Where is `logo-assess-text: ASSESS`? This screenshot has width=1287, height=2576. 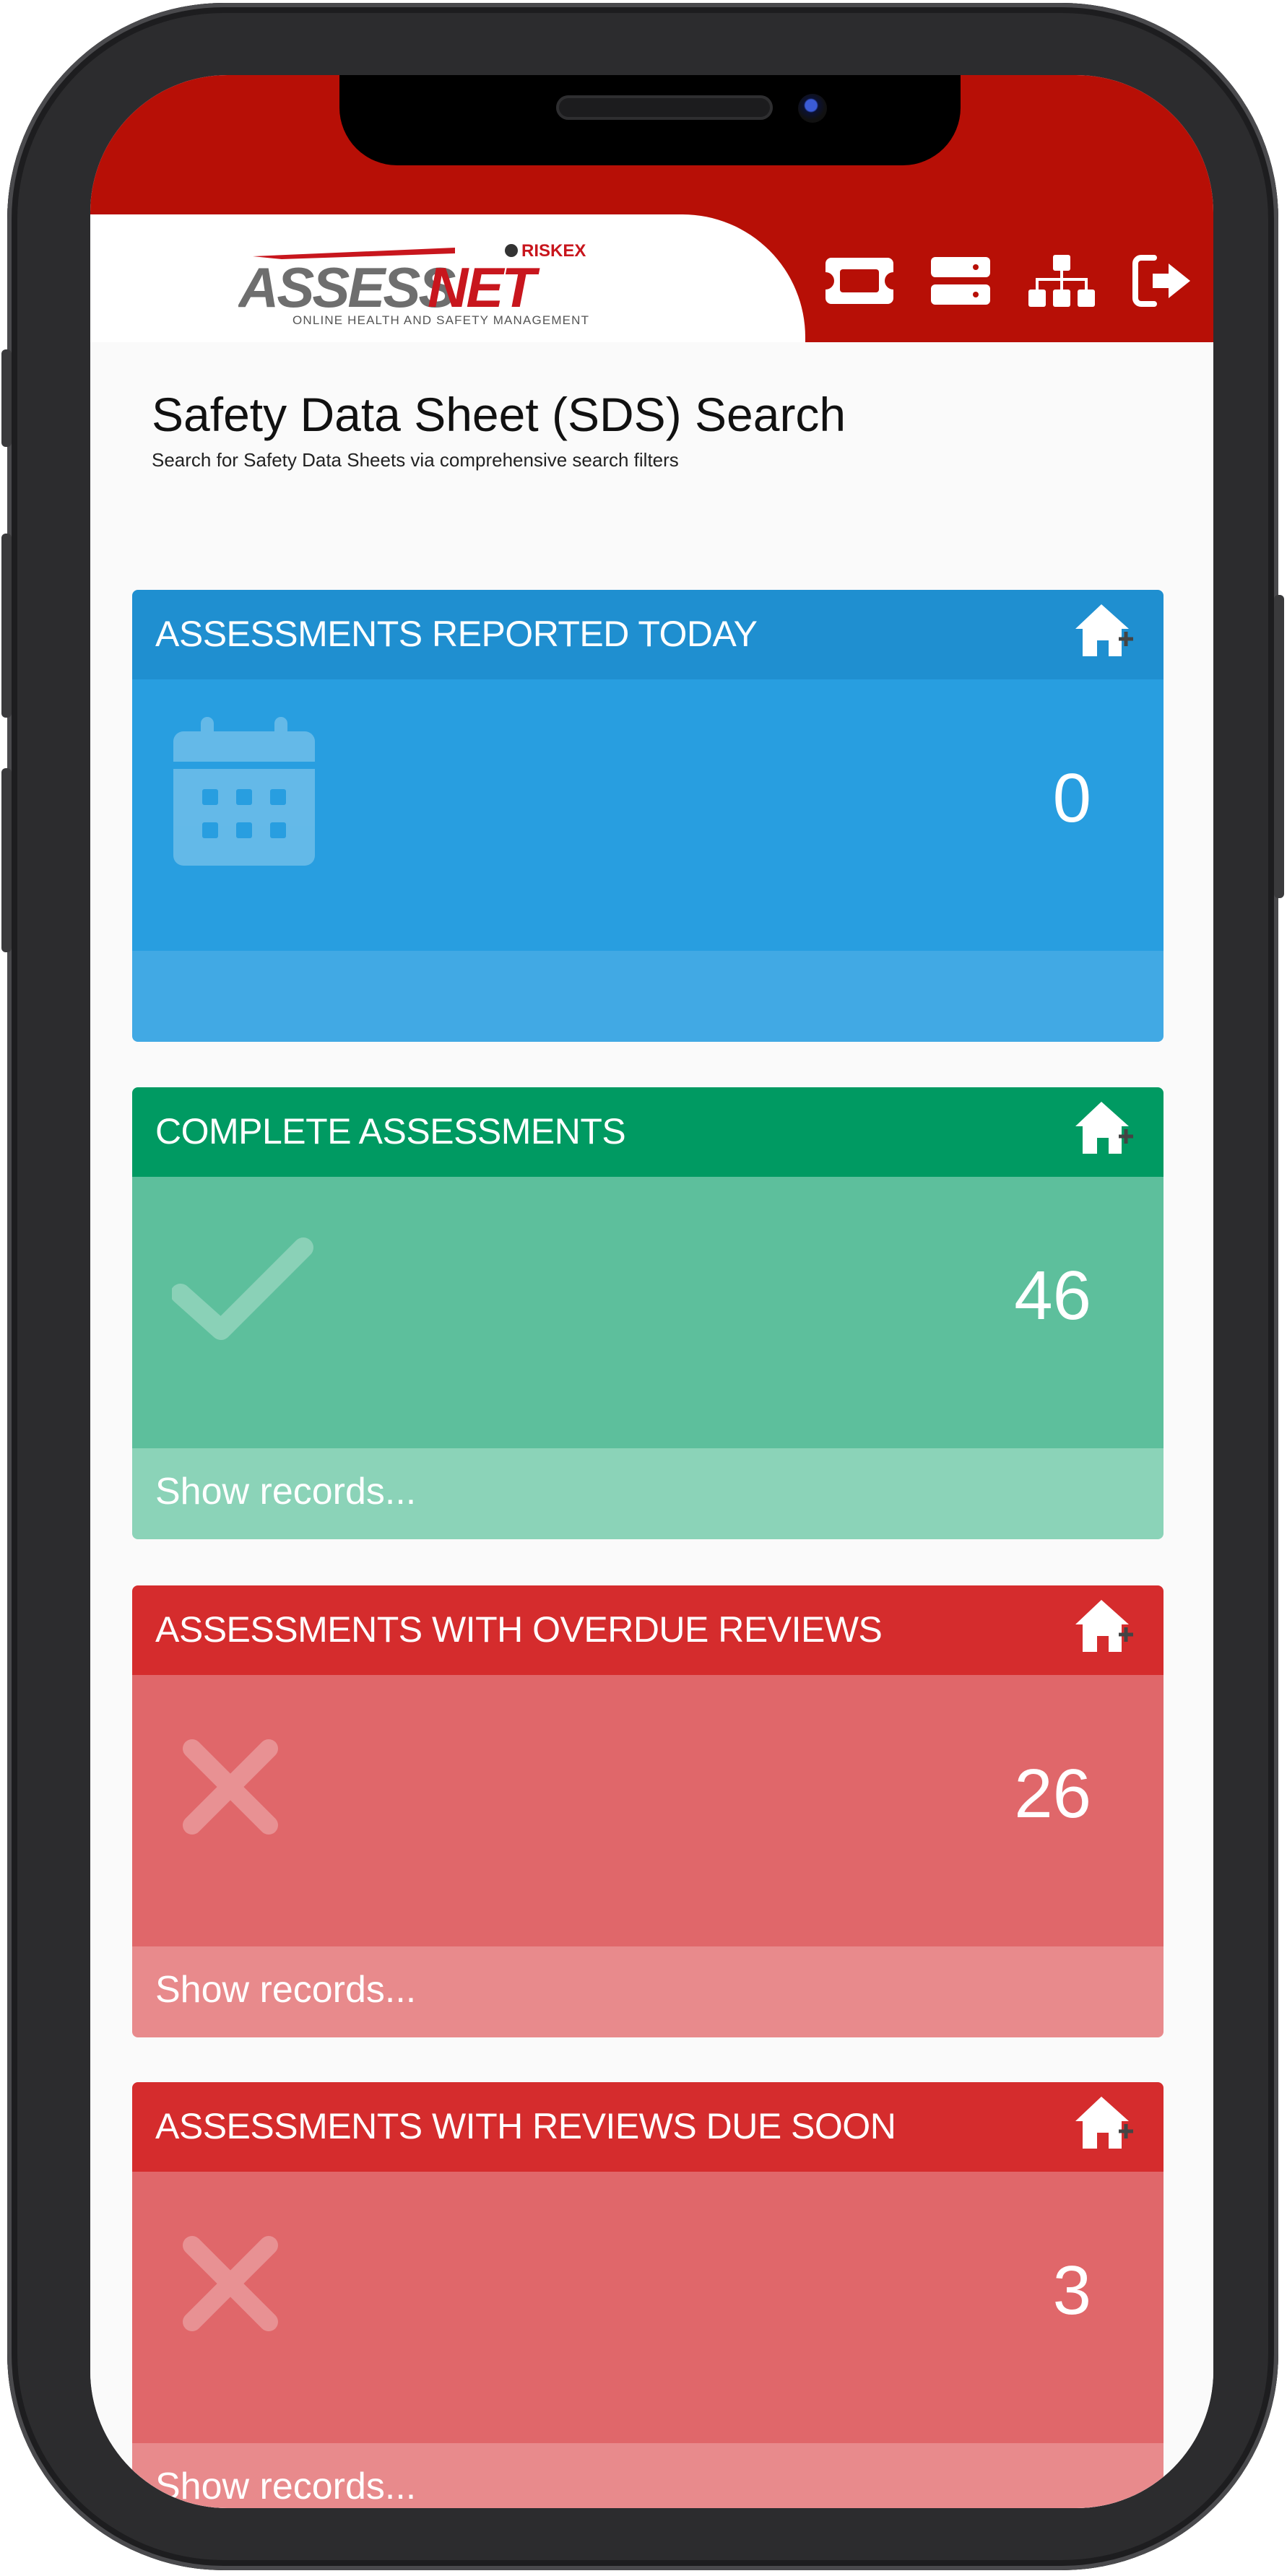
logo-assess-text: ASSESS is located at coordinates (347, 287).